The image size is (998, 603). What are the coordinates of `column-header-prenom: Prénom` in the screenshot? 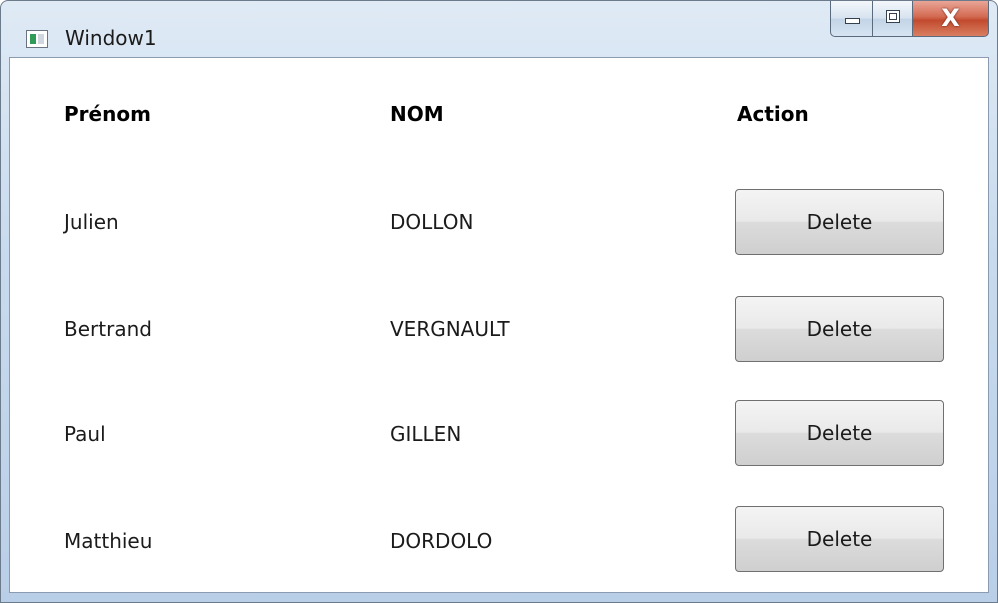 It's located at (107, 114).